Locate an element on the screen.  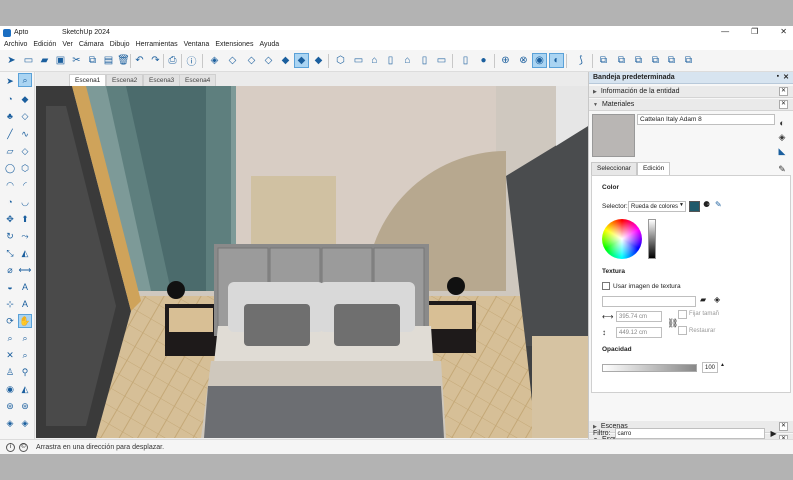
offset-tool-icon: ◭ is located at coordinates (25, 253).